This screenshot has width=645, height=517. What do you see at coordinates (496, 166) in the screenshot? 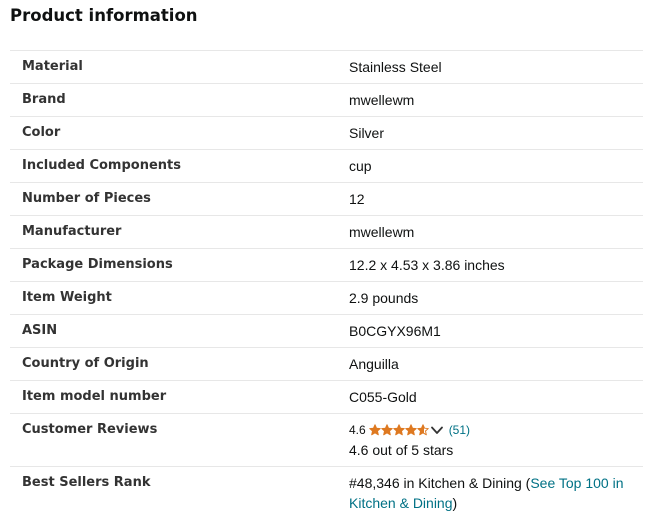
I see `row-value: cup` at bounding box center [496, 166].